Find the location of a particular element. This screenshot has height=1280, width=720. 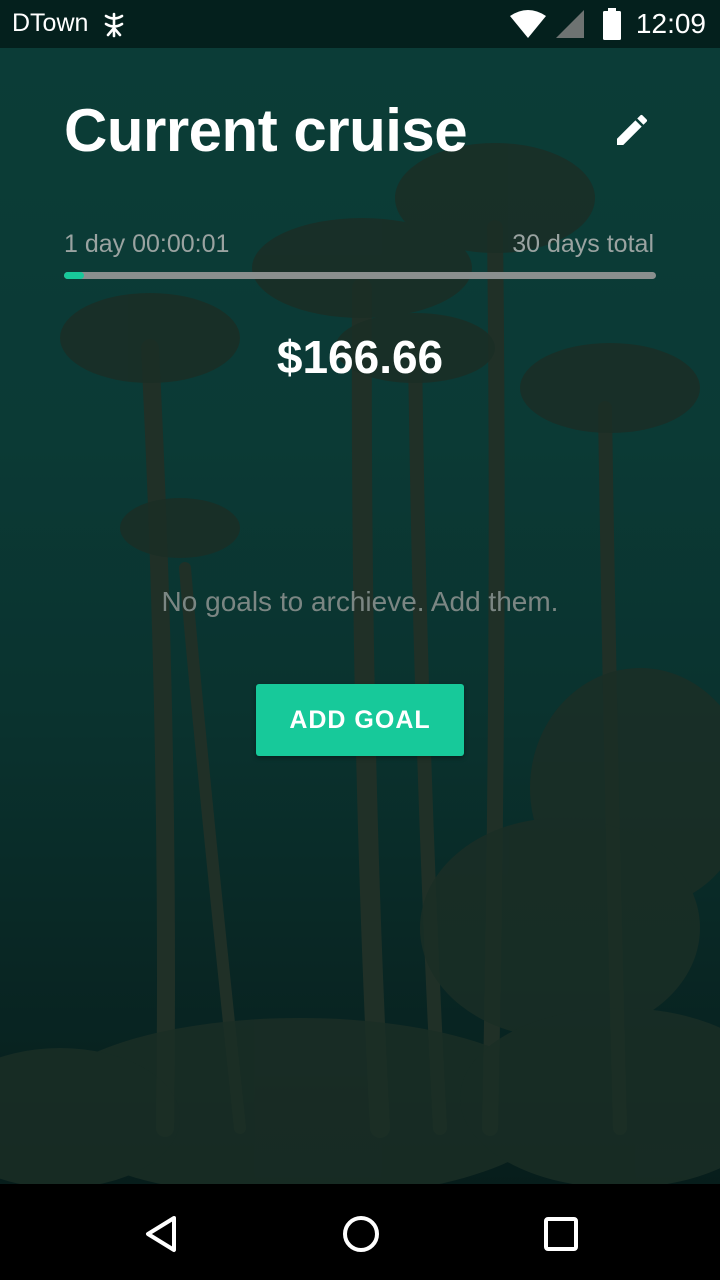

battery-icon is located at coordinates (612, 24).